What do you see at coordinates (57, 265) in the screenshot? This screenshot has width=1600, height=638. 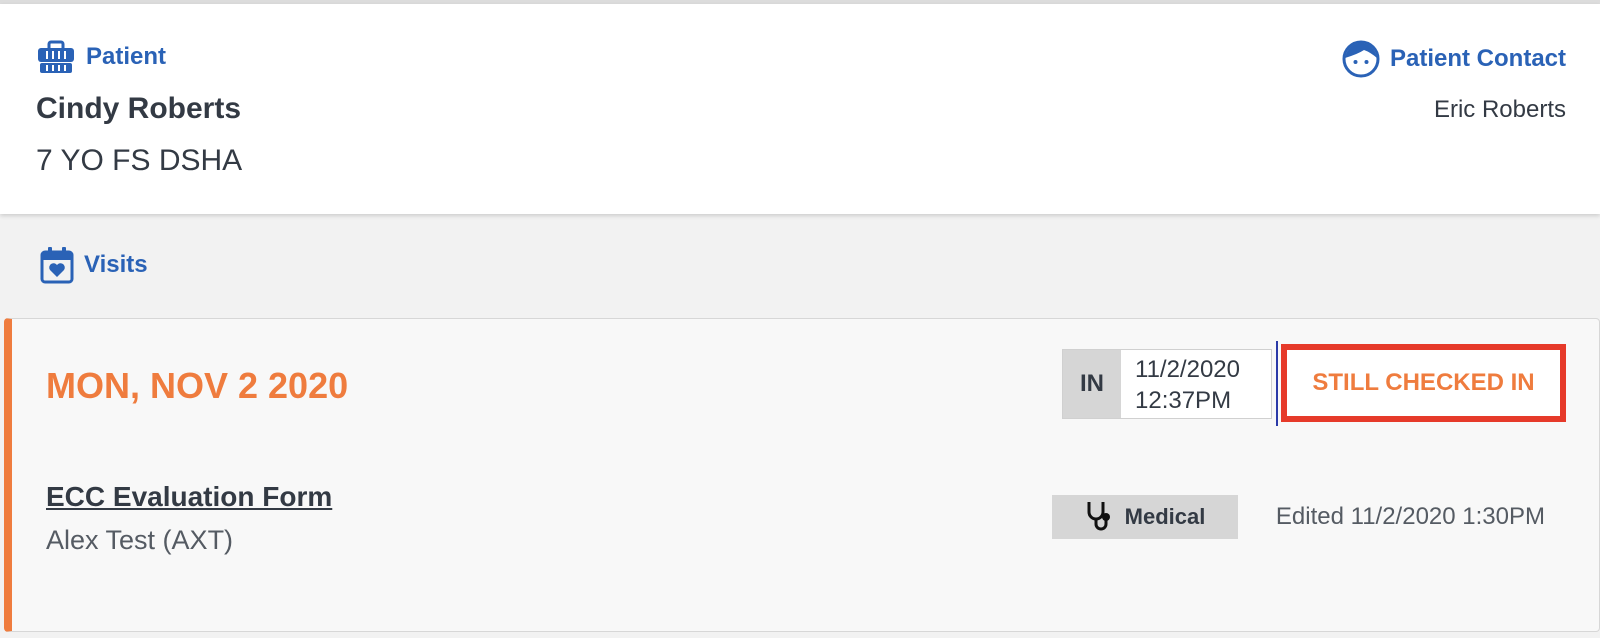 I see `calendar-heart-icon` at bounding box center [57, 265].